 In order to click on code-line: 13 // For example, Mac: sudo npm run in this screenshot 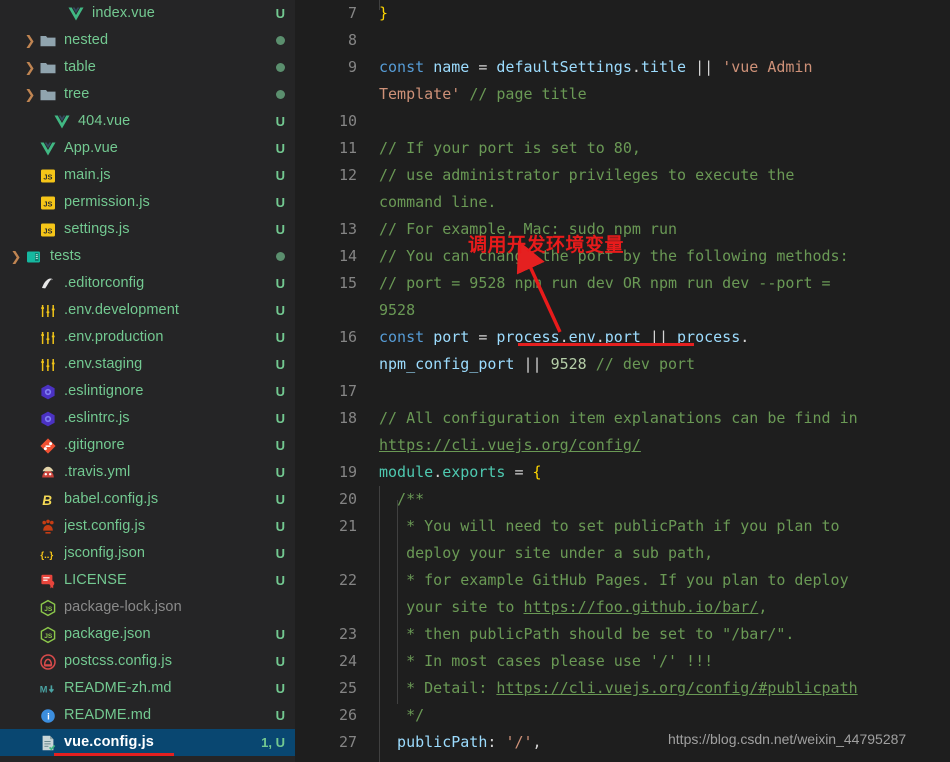, I will do `click(622, 229)`.